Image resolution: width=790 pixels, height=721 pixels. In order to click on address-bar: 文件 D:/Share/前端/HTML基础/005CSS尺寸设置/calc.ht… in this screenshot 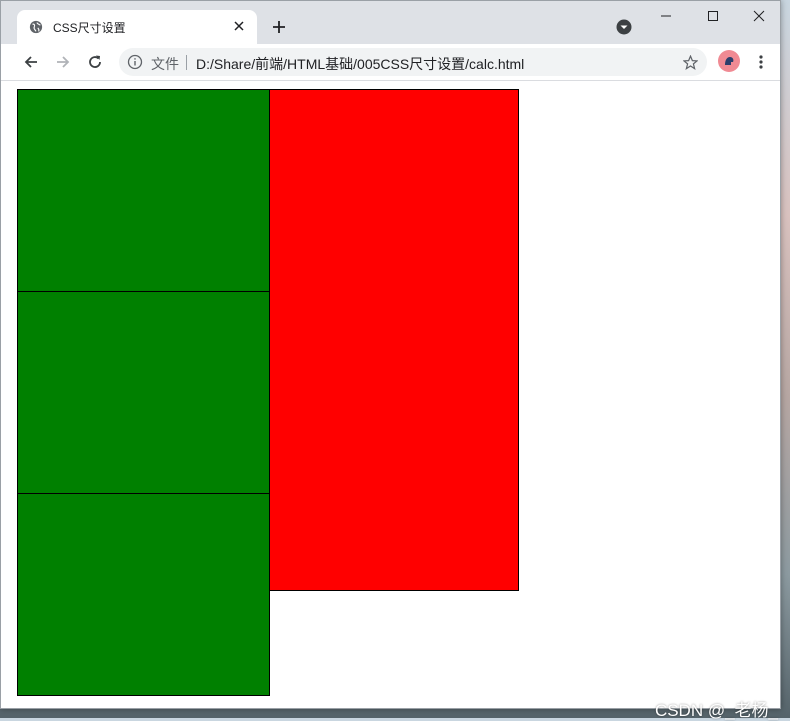, I will do `click(413, 62)`.